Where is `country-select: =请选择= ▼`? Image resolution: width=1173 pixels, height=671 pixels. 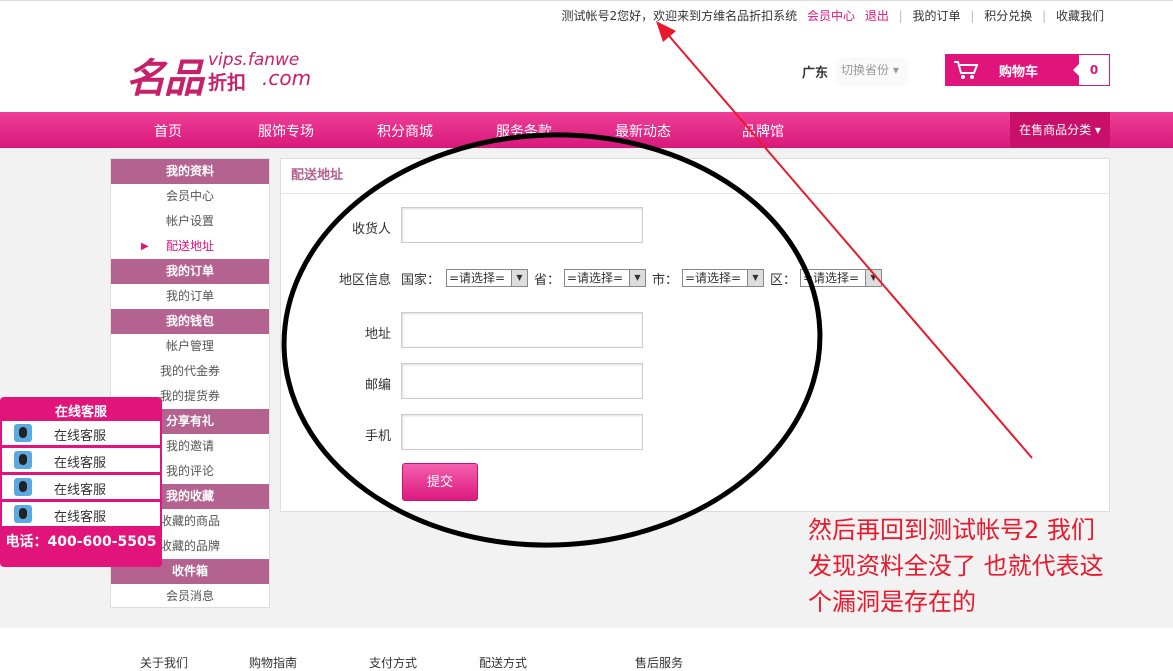
country-select: =请选择= ▼ is located at coordinates (487, 278).